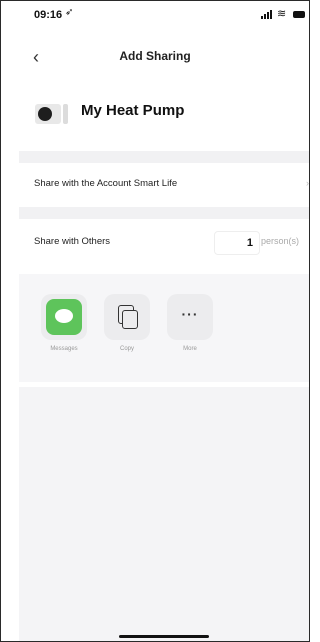  Describe the element at coordinates (155, 56) in the screenshot. I see `page-title: Add Sharing` at that location.